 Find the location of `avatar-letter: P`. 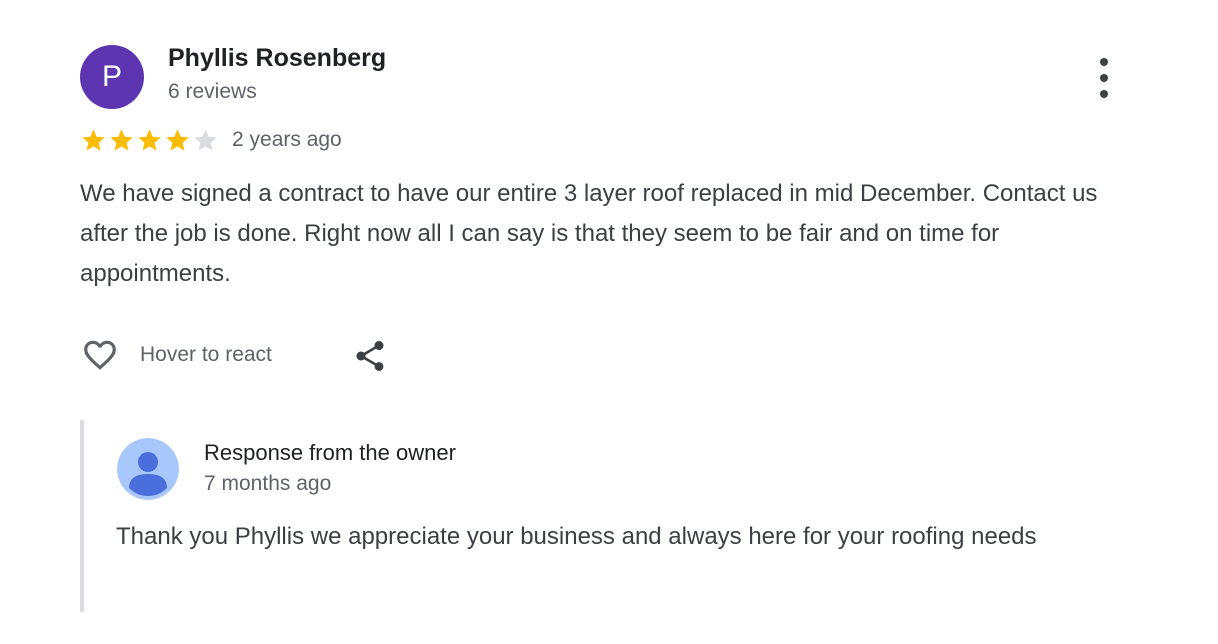

avatar-letter: P is located at coordinates (111, 76).